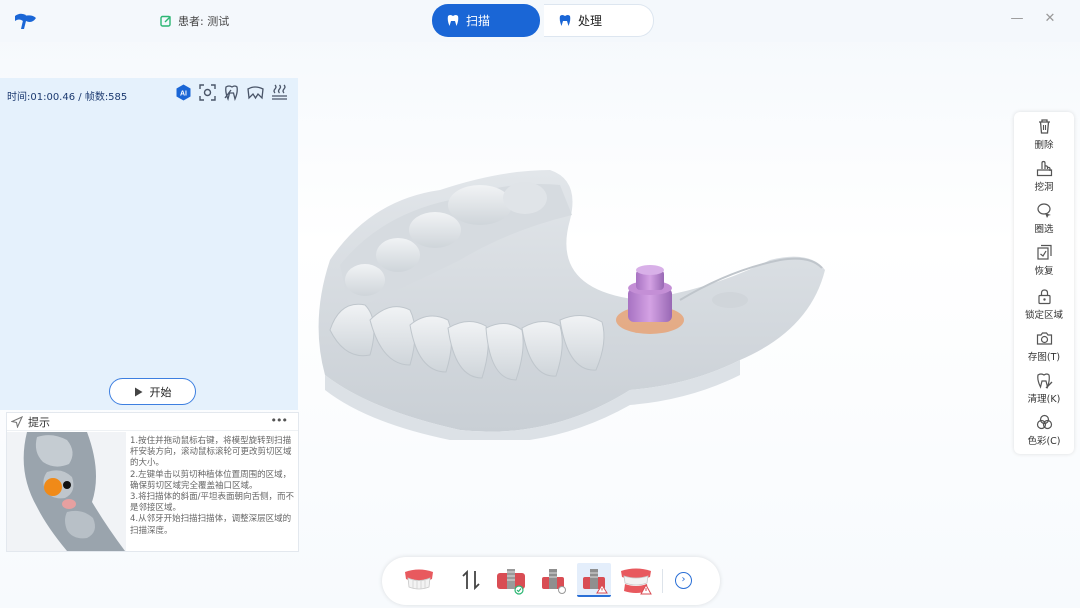 The image size is (1080, 608). Describe the element at coordinates (25, 21) in the screenshot. I see `app-logo` at that location.